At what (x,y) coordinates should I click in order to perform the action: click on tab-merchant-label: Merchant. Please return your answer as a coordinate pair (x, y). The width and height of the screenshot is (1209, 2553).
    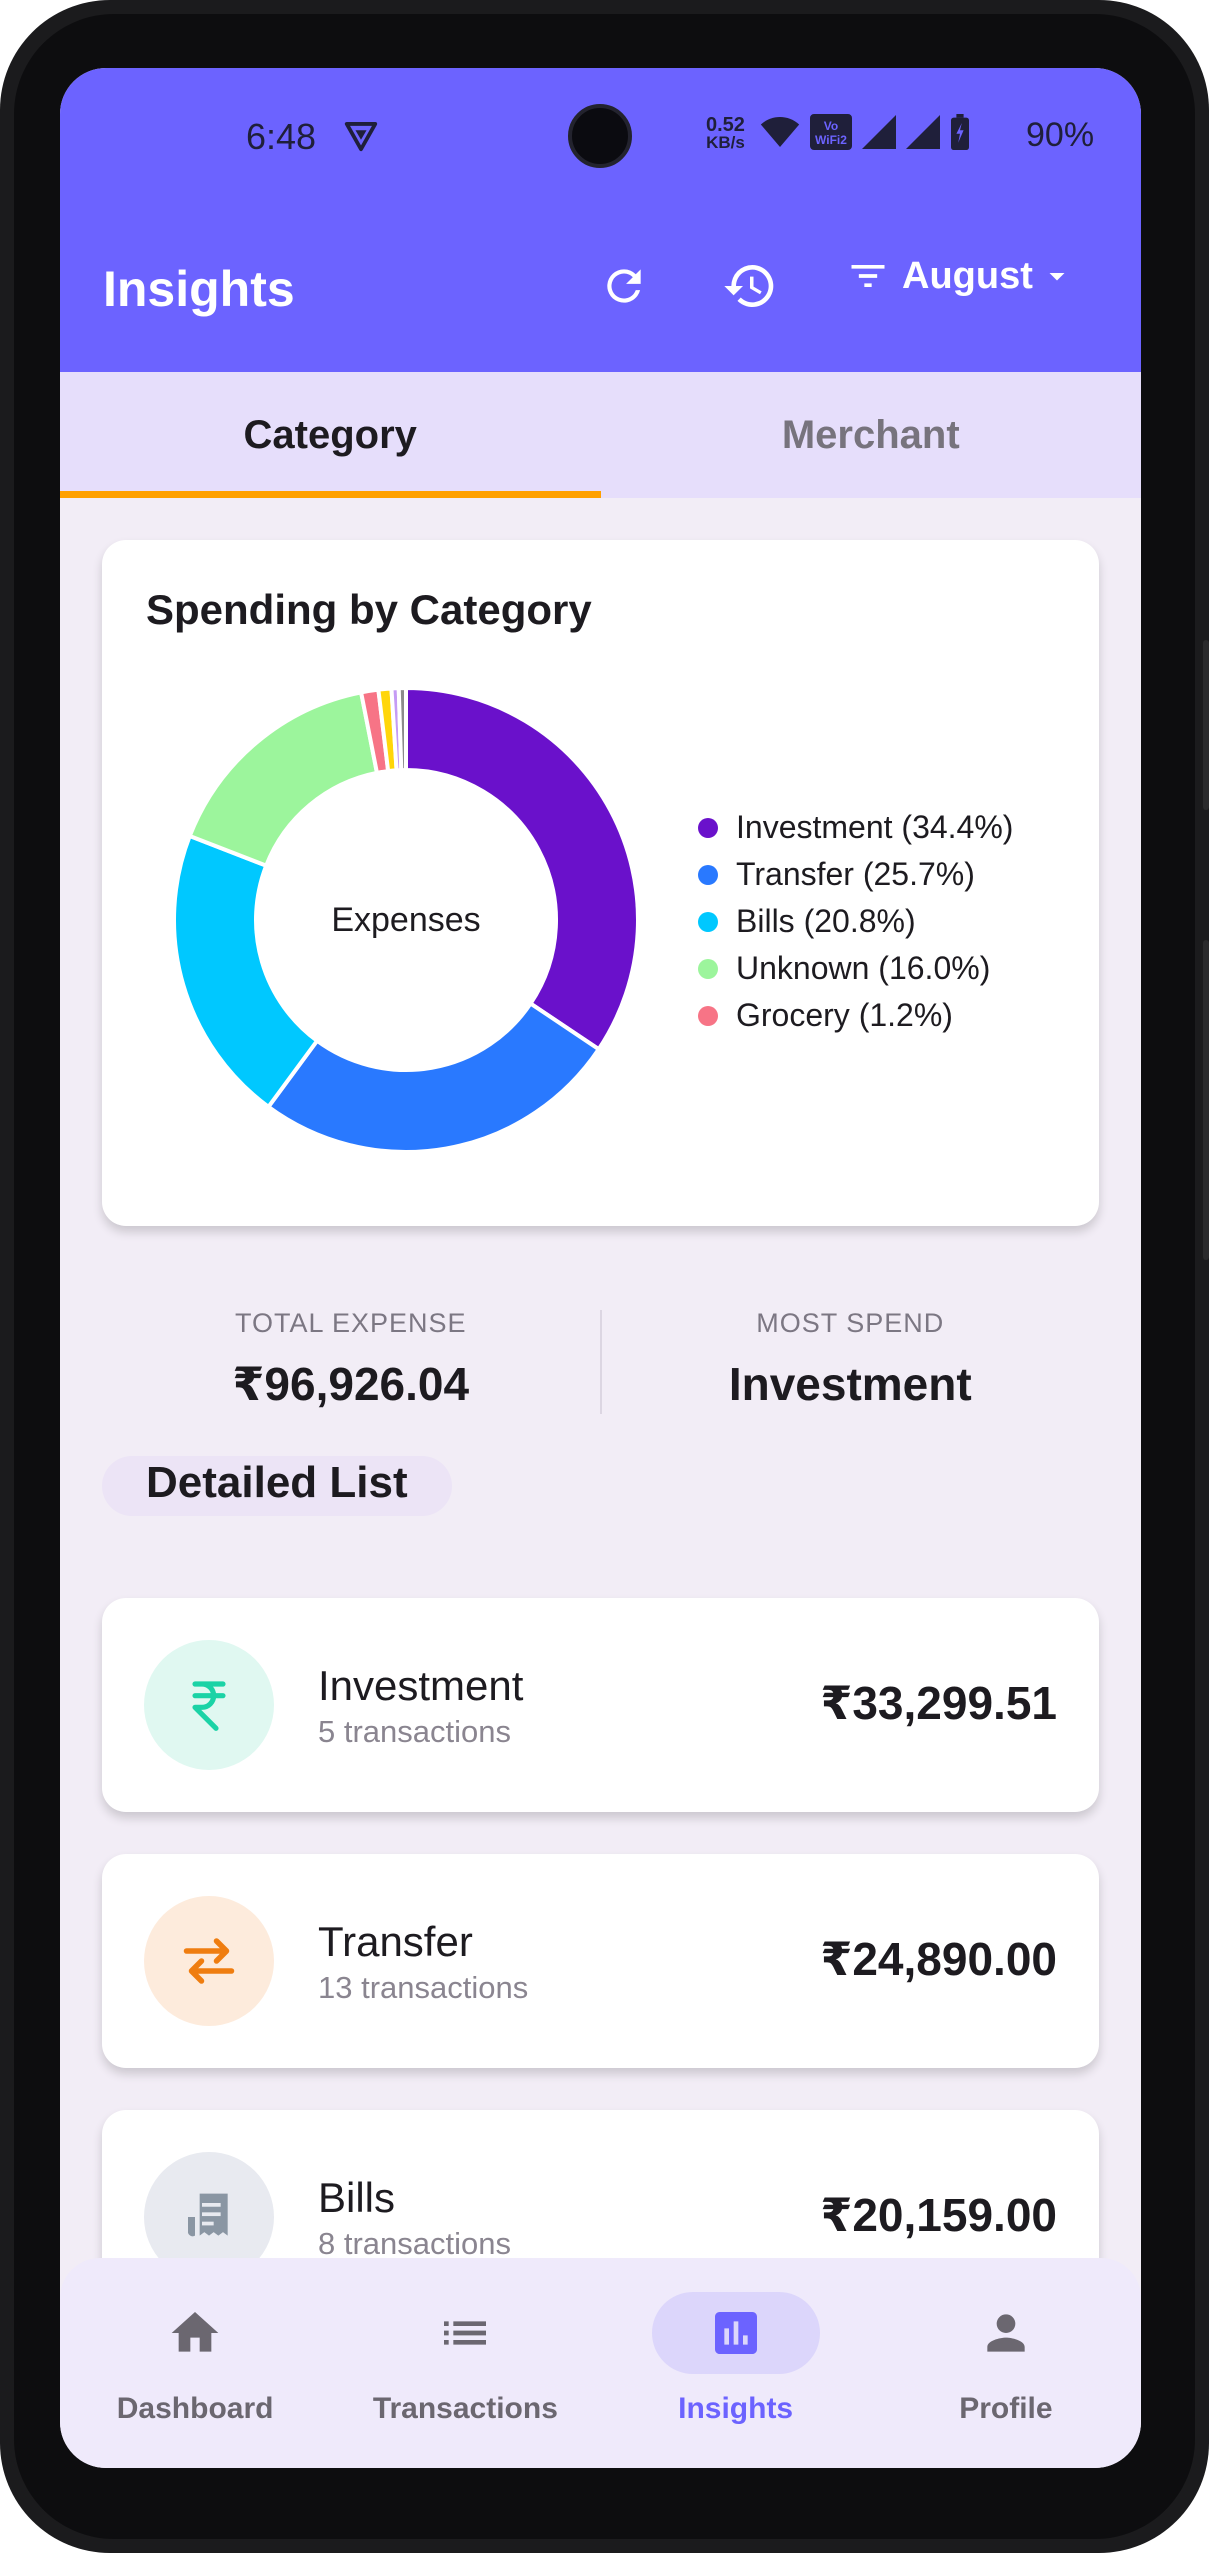
    Looking at the image, I should click on (870, 434).